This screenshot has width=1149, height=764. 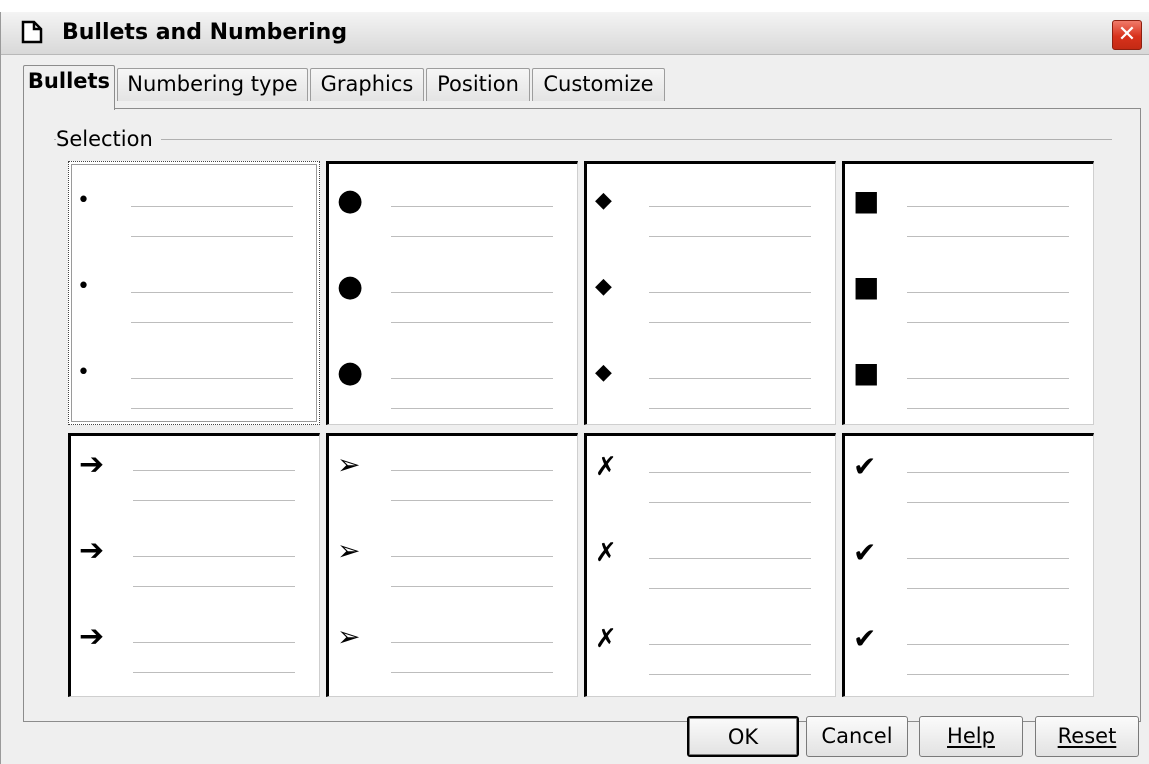 What do you see at coordinates (575, 33) in the screenshot?
I see `title-bar: Bullets and Numbering ✕` at bounding box center [575, 33].